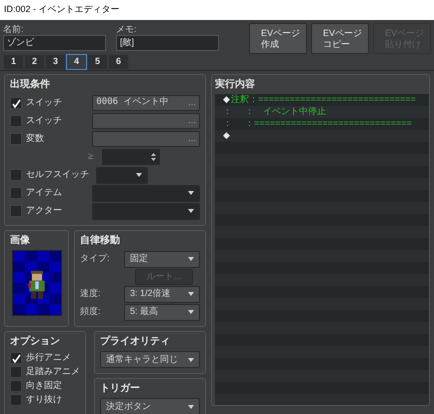 The width and height of the screenshot is (434, 414). What do you see at coordinates (62, 9) in the screenshot?
I see `window-title: ID:002 - イベントエディター` at bounding box center [62, 9].